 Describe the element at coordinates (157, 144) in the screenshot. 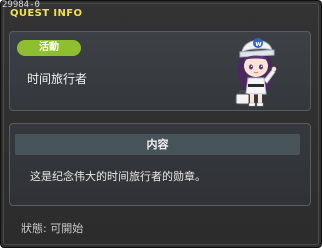

I see `content-header: 内容` at that location.